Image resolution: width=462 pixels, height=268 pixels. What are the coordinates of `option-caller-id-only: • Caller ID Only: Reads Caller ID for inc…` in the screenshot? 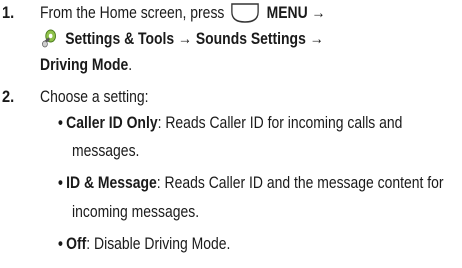 It's located at (230, 123).